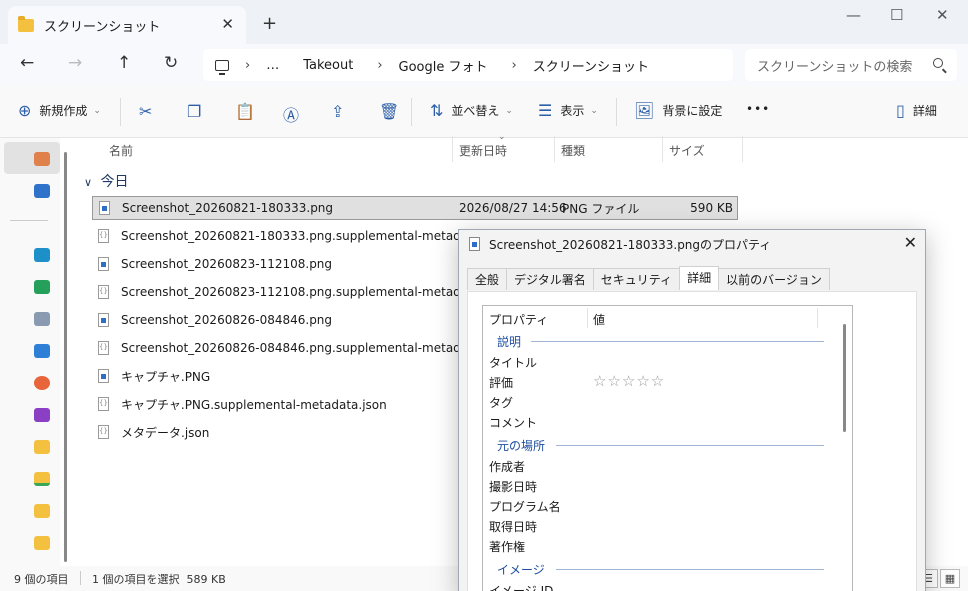  I want to click on column-header-size: サイズ, so click(687, 150).